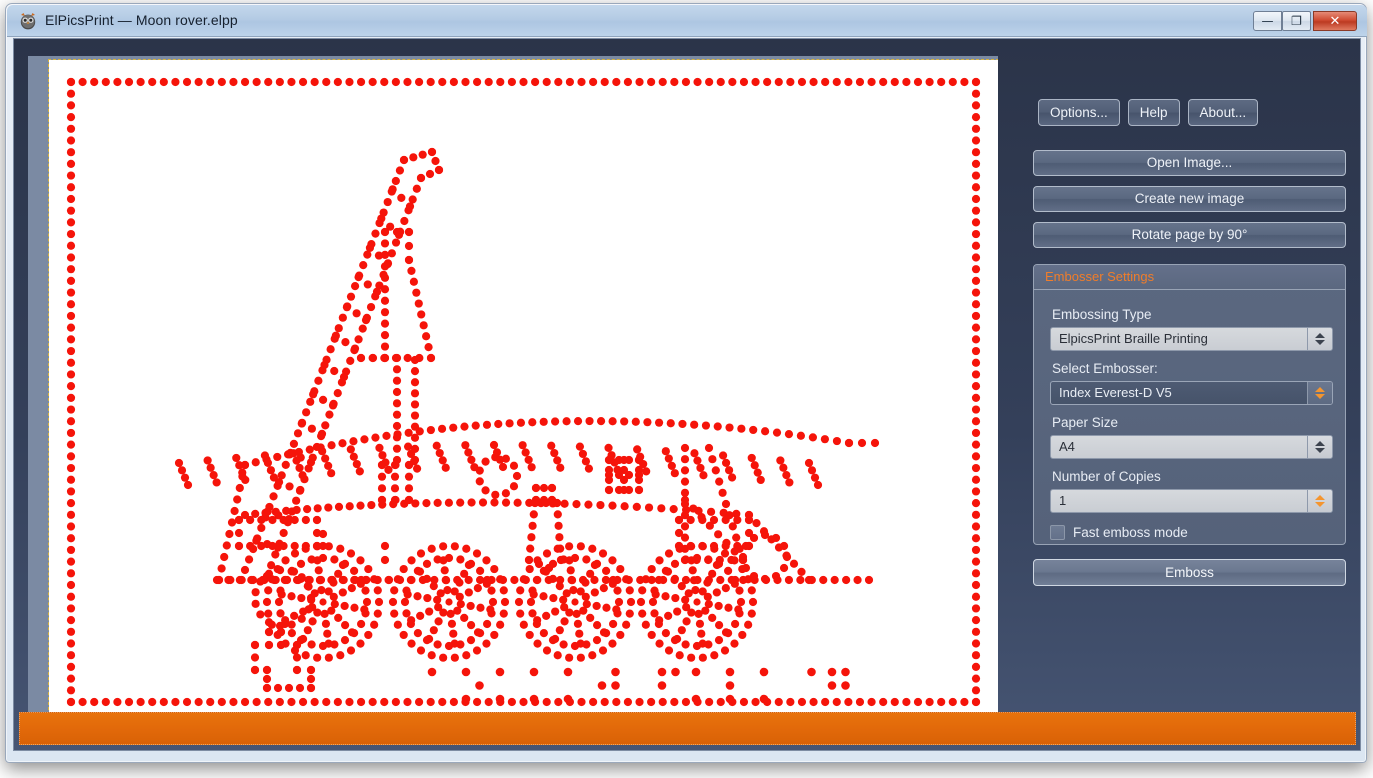 The width and height of the screenshot is (1373, 778). What do you see at coordinates (1100, 276) in the screenshot?
I see `embosser-settings-title: Embosser Settings` at bounding box center [1100, 276].